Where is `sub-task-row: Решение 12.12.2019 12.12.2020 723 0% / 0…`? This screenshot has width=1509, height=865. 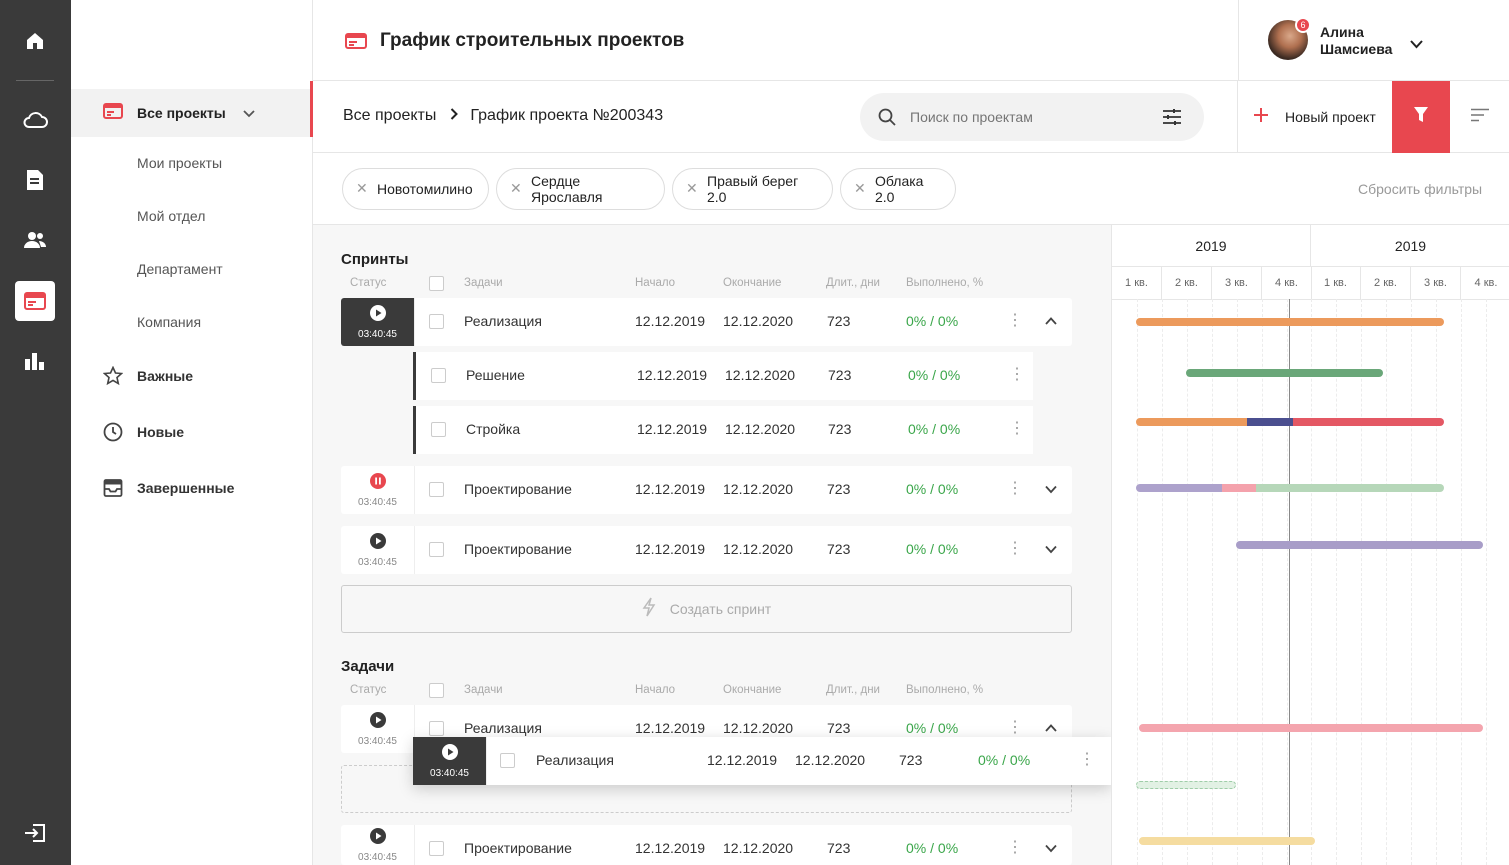 sub-task-row: Решение 12.12.2019 12.12.2020 723 0% / 0… is located at coordinates (723, 376).